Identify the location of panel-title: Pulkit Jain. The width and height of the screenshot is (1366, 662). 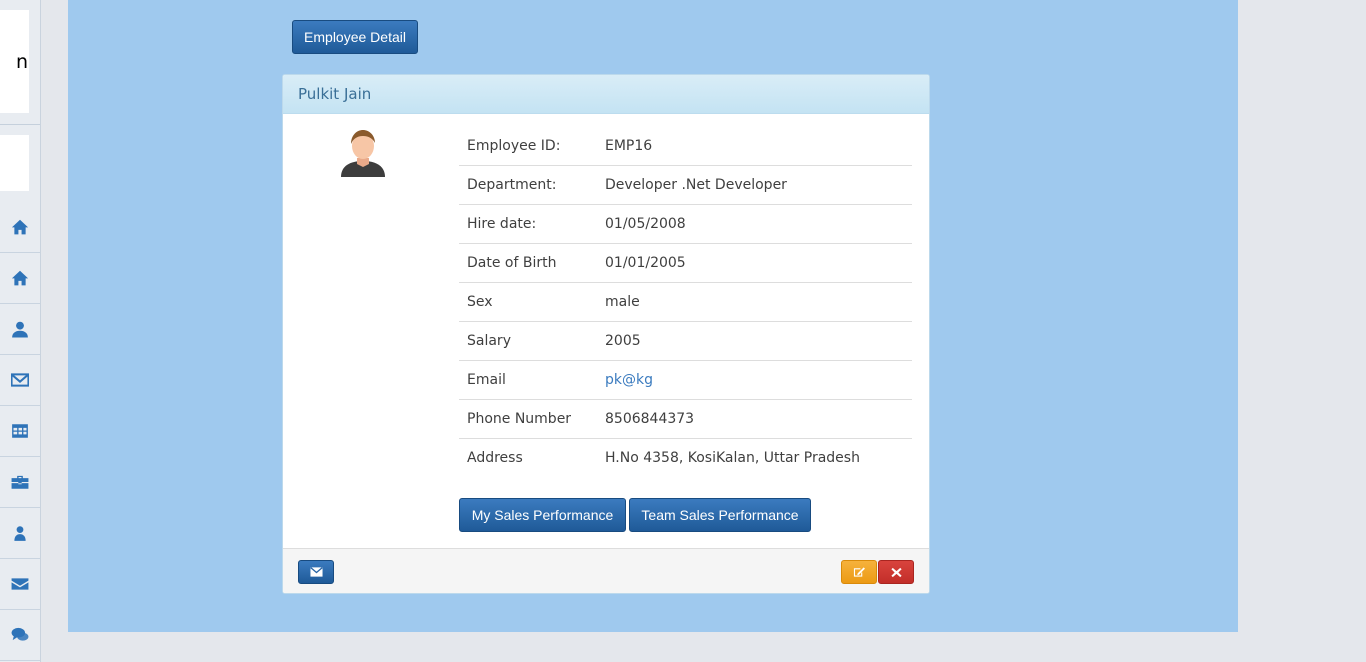
(606, 94).